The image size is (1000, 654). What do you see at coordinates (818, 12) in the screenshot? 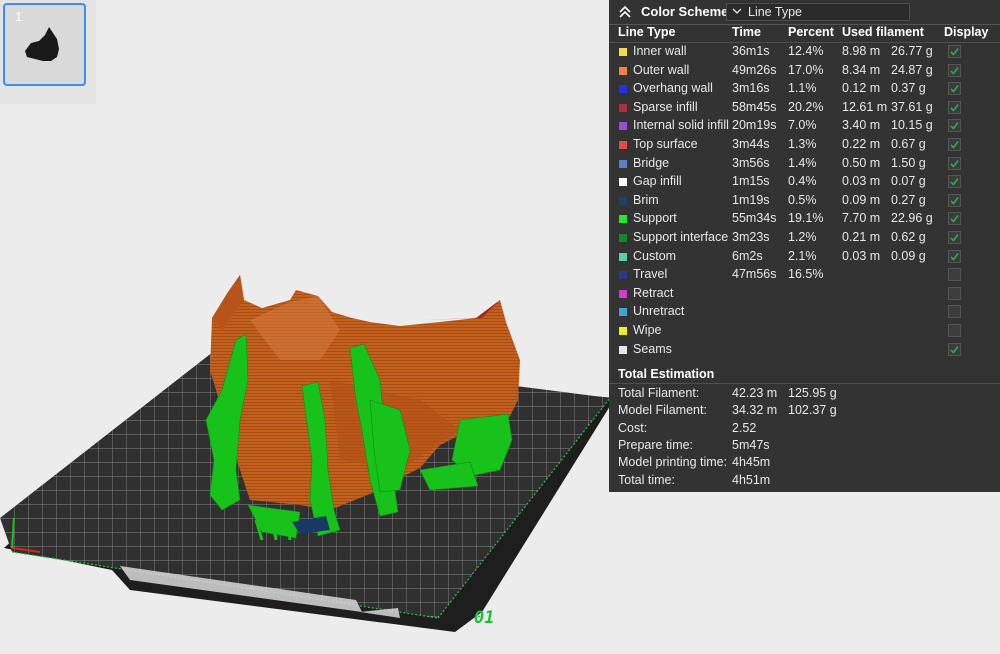
I see `color-scheme-select: Line Type` at bounding box center [818, 12].